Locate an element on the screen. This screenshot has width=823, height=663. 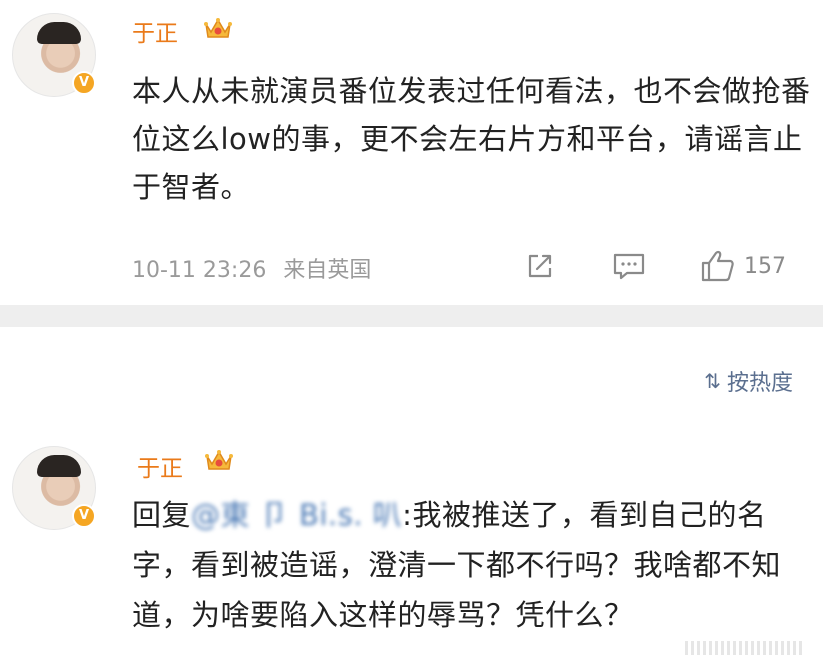
reply-avatar: V is located at coordinates (54, 488).